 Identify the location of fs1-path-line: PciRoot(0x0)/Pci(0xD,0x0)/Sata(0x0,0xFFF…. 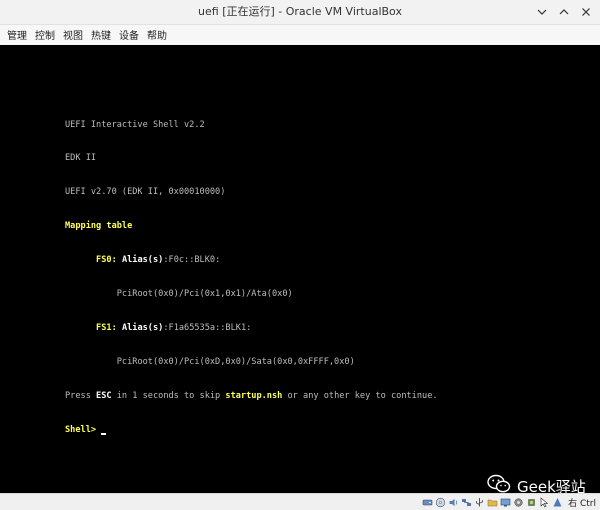
(251, 362).